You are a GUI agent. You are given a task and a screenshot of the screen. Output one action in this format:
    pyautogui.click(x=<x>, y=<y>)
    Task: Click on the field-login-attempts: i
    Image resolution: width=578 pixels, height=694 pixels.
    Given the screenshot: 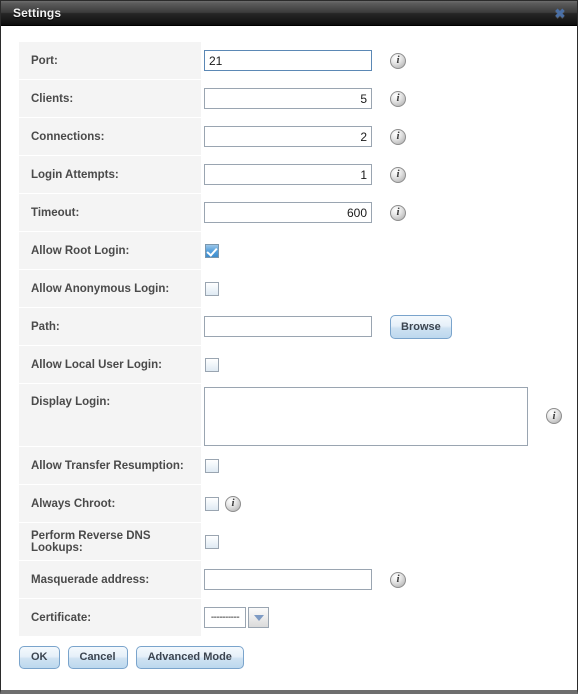 What is the action you would take?
    pyautogui.click(x=383, y=174)
    